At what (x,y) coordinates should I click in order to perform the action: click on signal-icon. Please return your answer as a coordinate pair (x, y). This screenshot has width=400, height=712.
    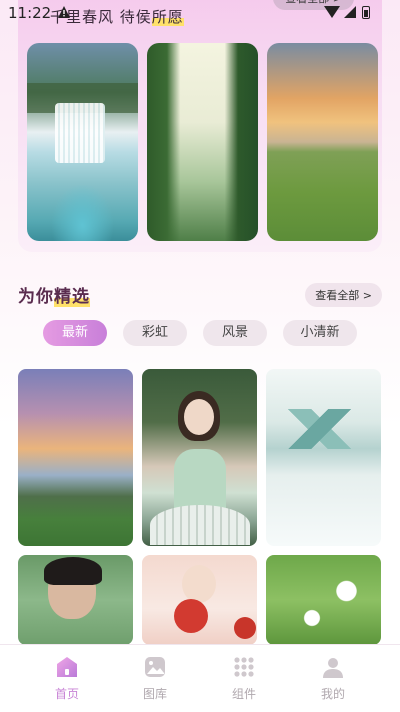
    Looking at the image, I should click on (350, 12).